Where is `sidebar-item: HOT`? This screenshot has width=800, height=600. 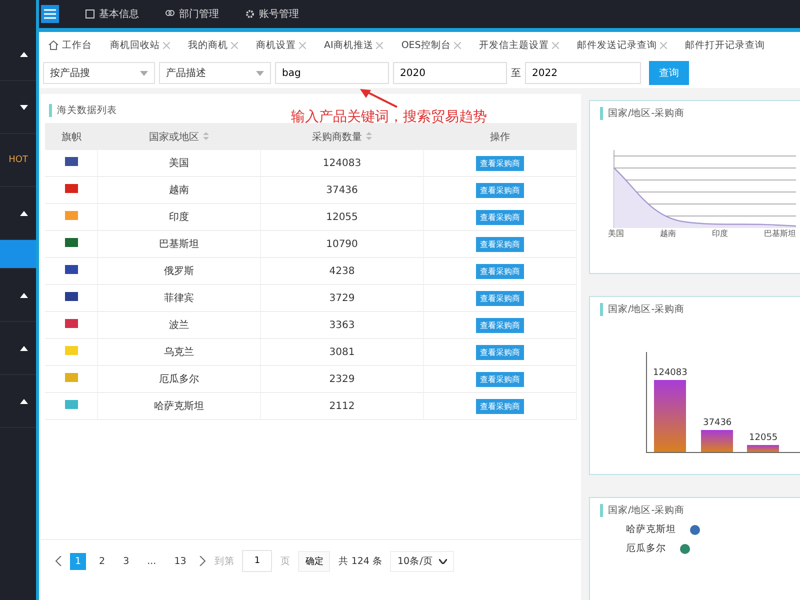
sidebar-item: HOT is located at coordinates (18, 160).